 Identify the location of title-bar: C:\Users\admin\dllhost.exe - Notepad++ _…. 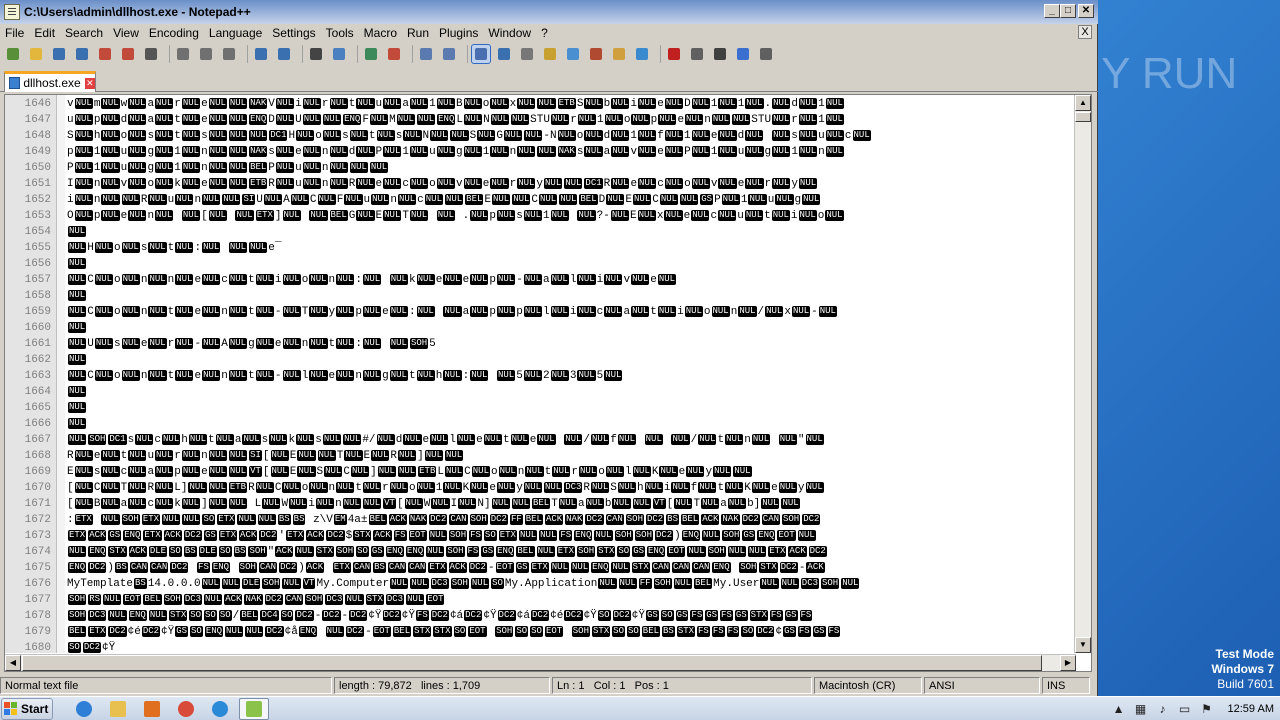
(549, 12).